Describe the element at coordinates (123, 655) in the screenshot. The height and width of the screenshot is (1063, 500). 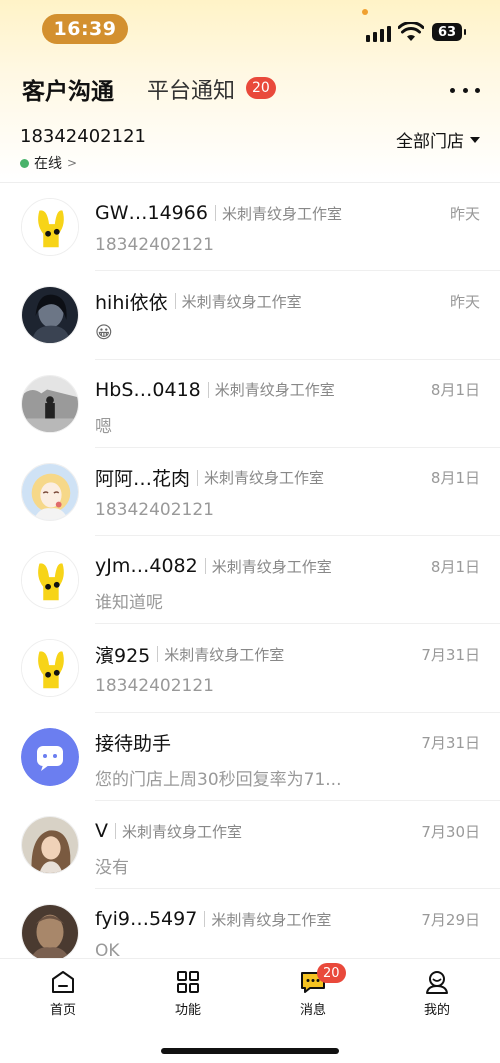
I see `contact-name: 濱925` at that location.